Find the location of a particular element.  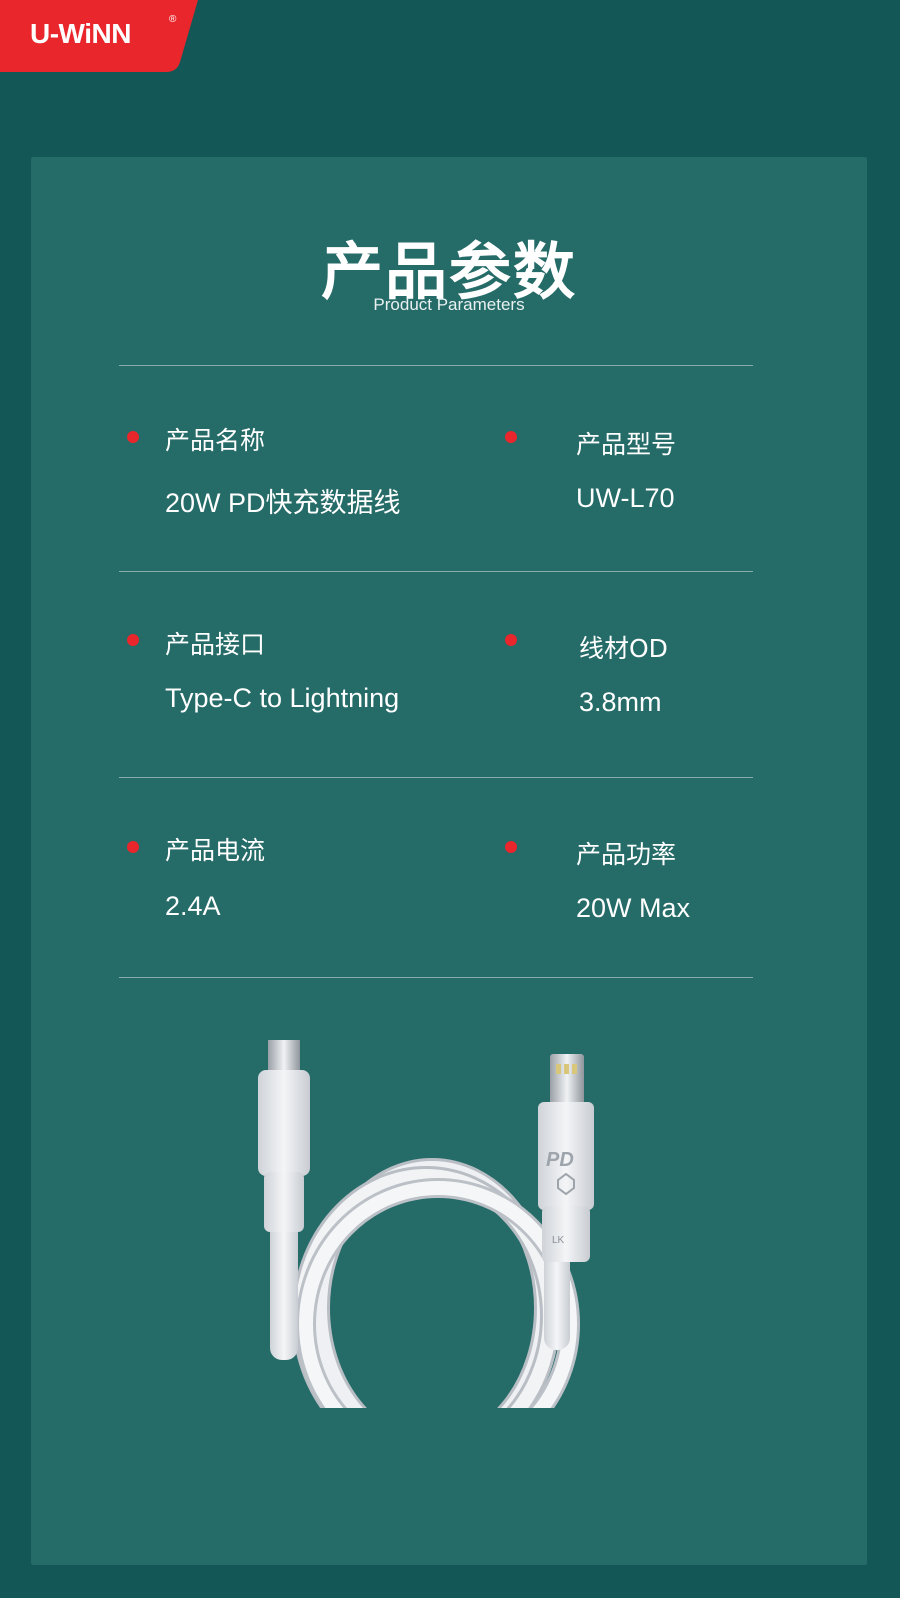

page-subtitle: Product Parameters is located at coordinates (449, 304).